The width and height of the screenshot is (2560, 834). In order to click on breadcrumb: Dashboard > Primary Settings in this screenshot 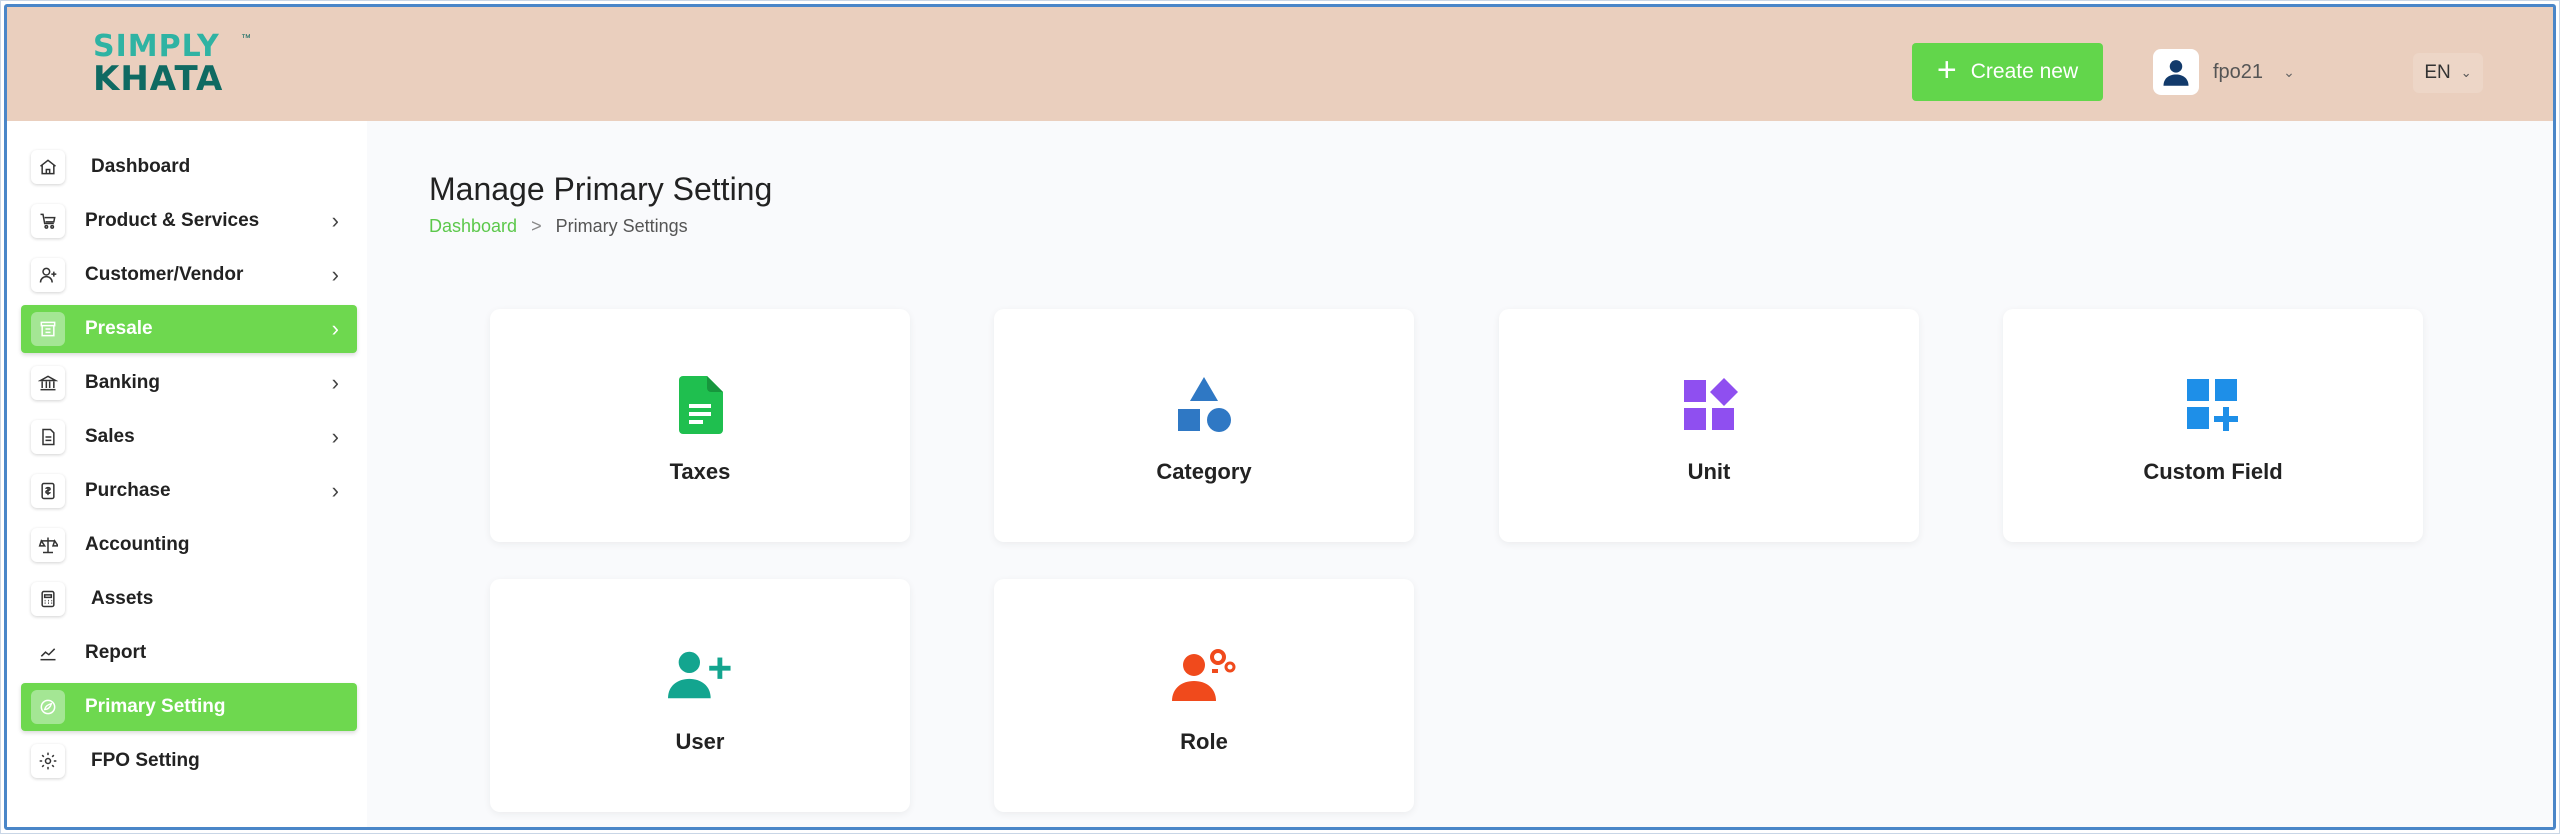, I will do `click(558, 226)`.